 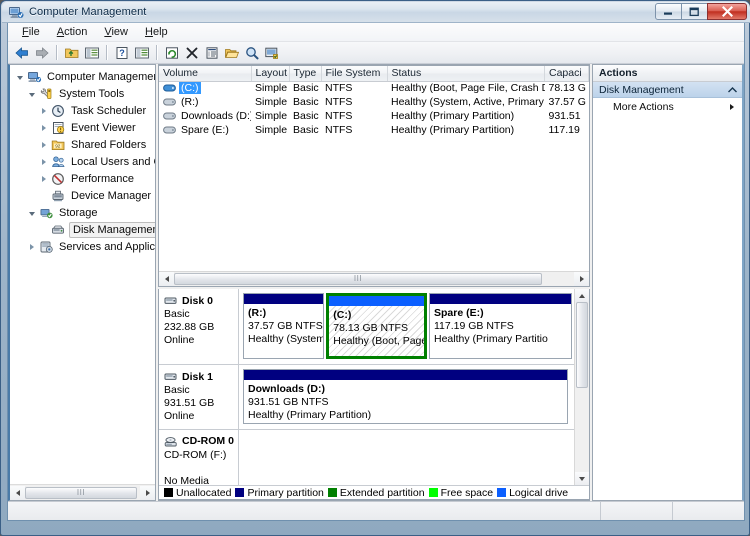 I want to click on disk-vertical-scrollbar, so click(x=581, y=387).